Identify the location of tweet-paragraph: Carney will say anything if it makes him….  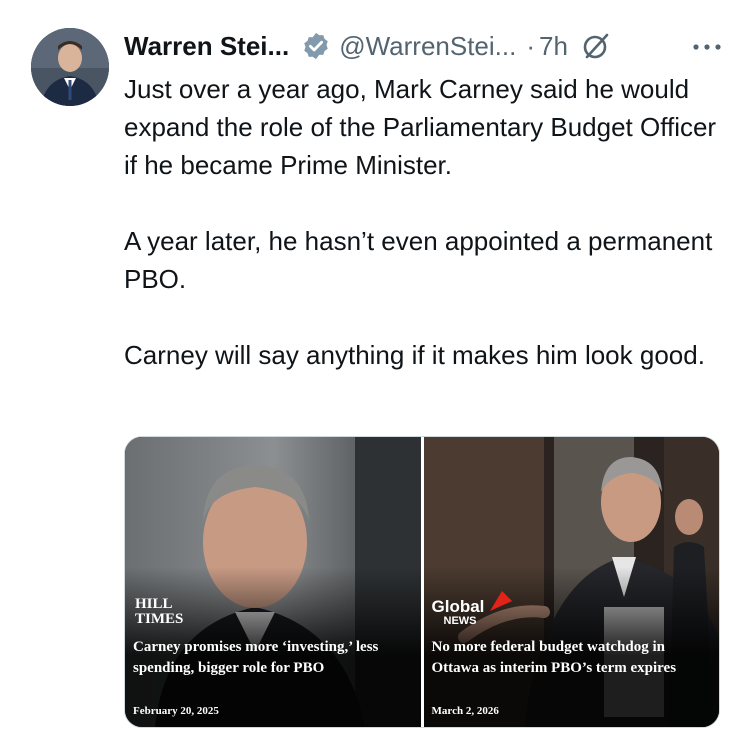
(414, 355).